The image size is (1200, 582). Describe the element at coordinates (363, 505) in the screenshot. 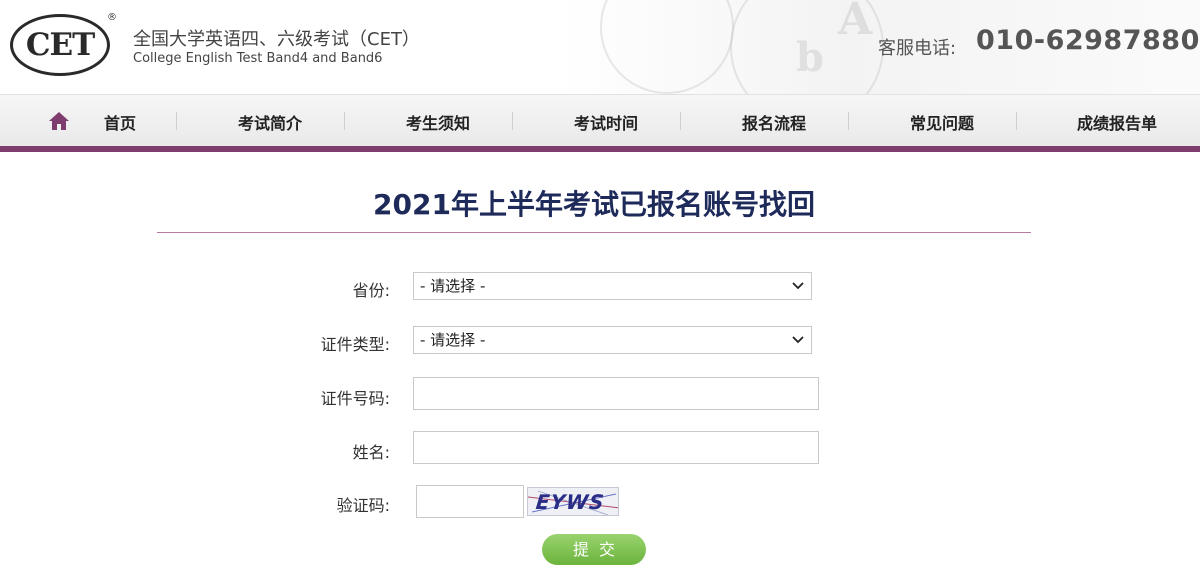

I see `captcha-label: 验证码:` at that location.